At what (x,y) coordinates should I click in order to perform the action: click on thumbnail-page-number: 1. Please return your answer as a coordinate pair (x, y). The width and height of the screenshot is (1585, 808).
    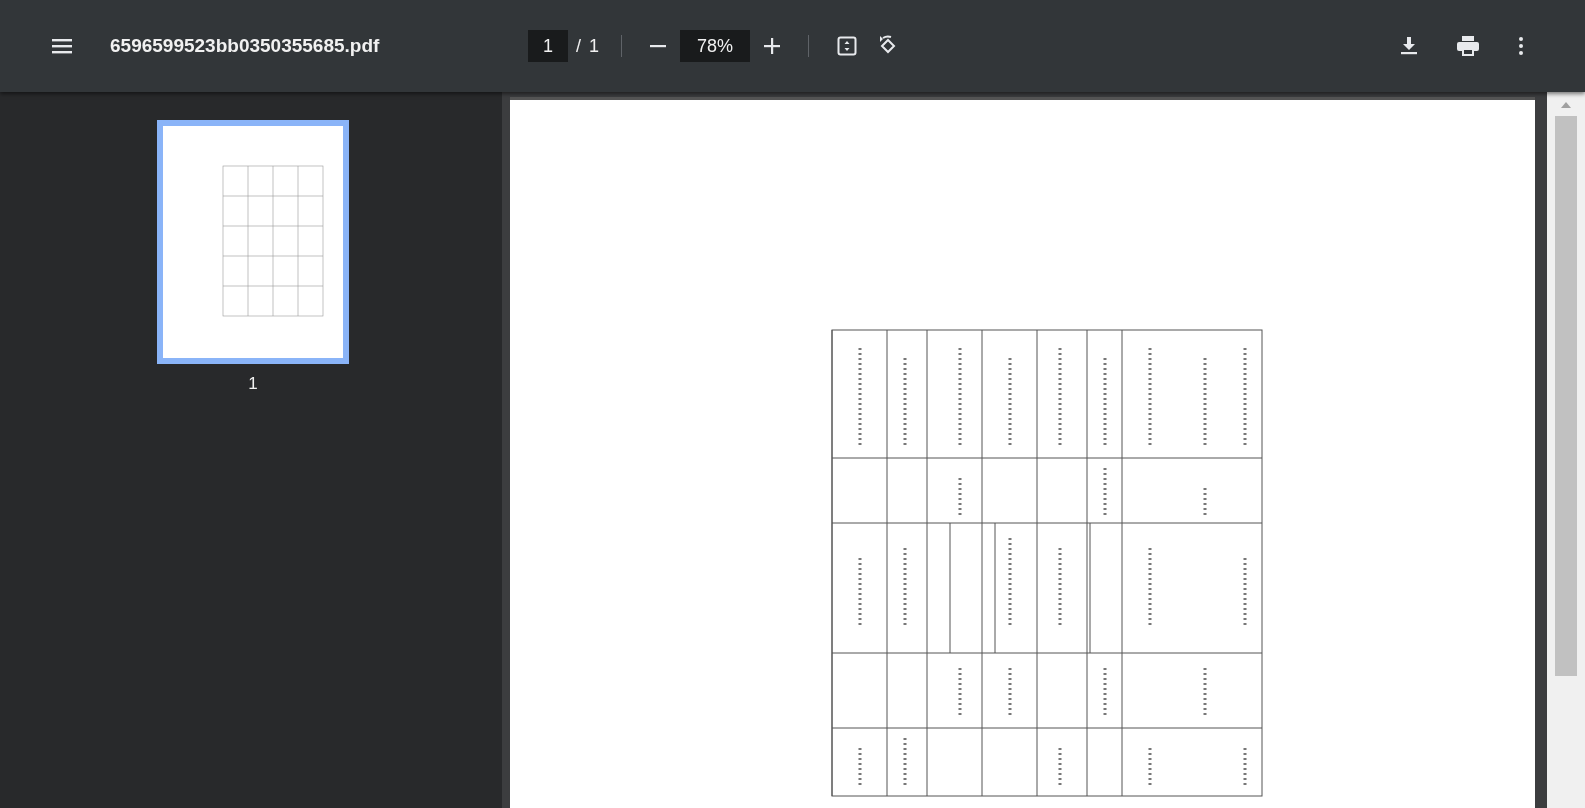
    Looking at the image, I should click on (253, 384).